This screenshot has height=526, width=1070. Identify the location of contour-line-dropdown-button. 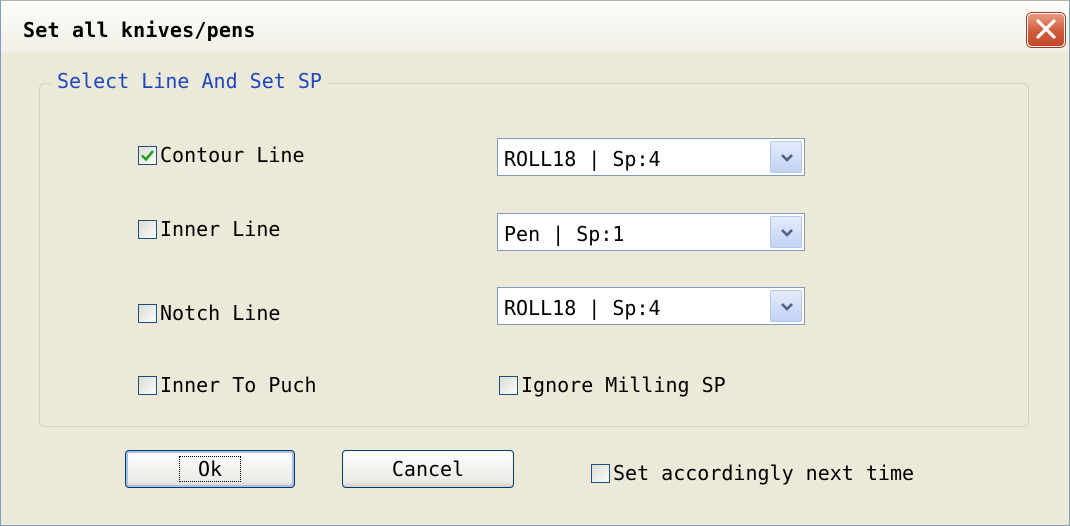
(786, 157).